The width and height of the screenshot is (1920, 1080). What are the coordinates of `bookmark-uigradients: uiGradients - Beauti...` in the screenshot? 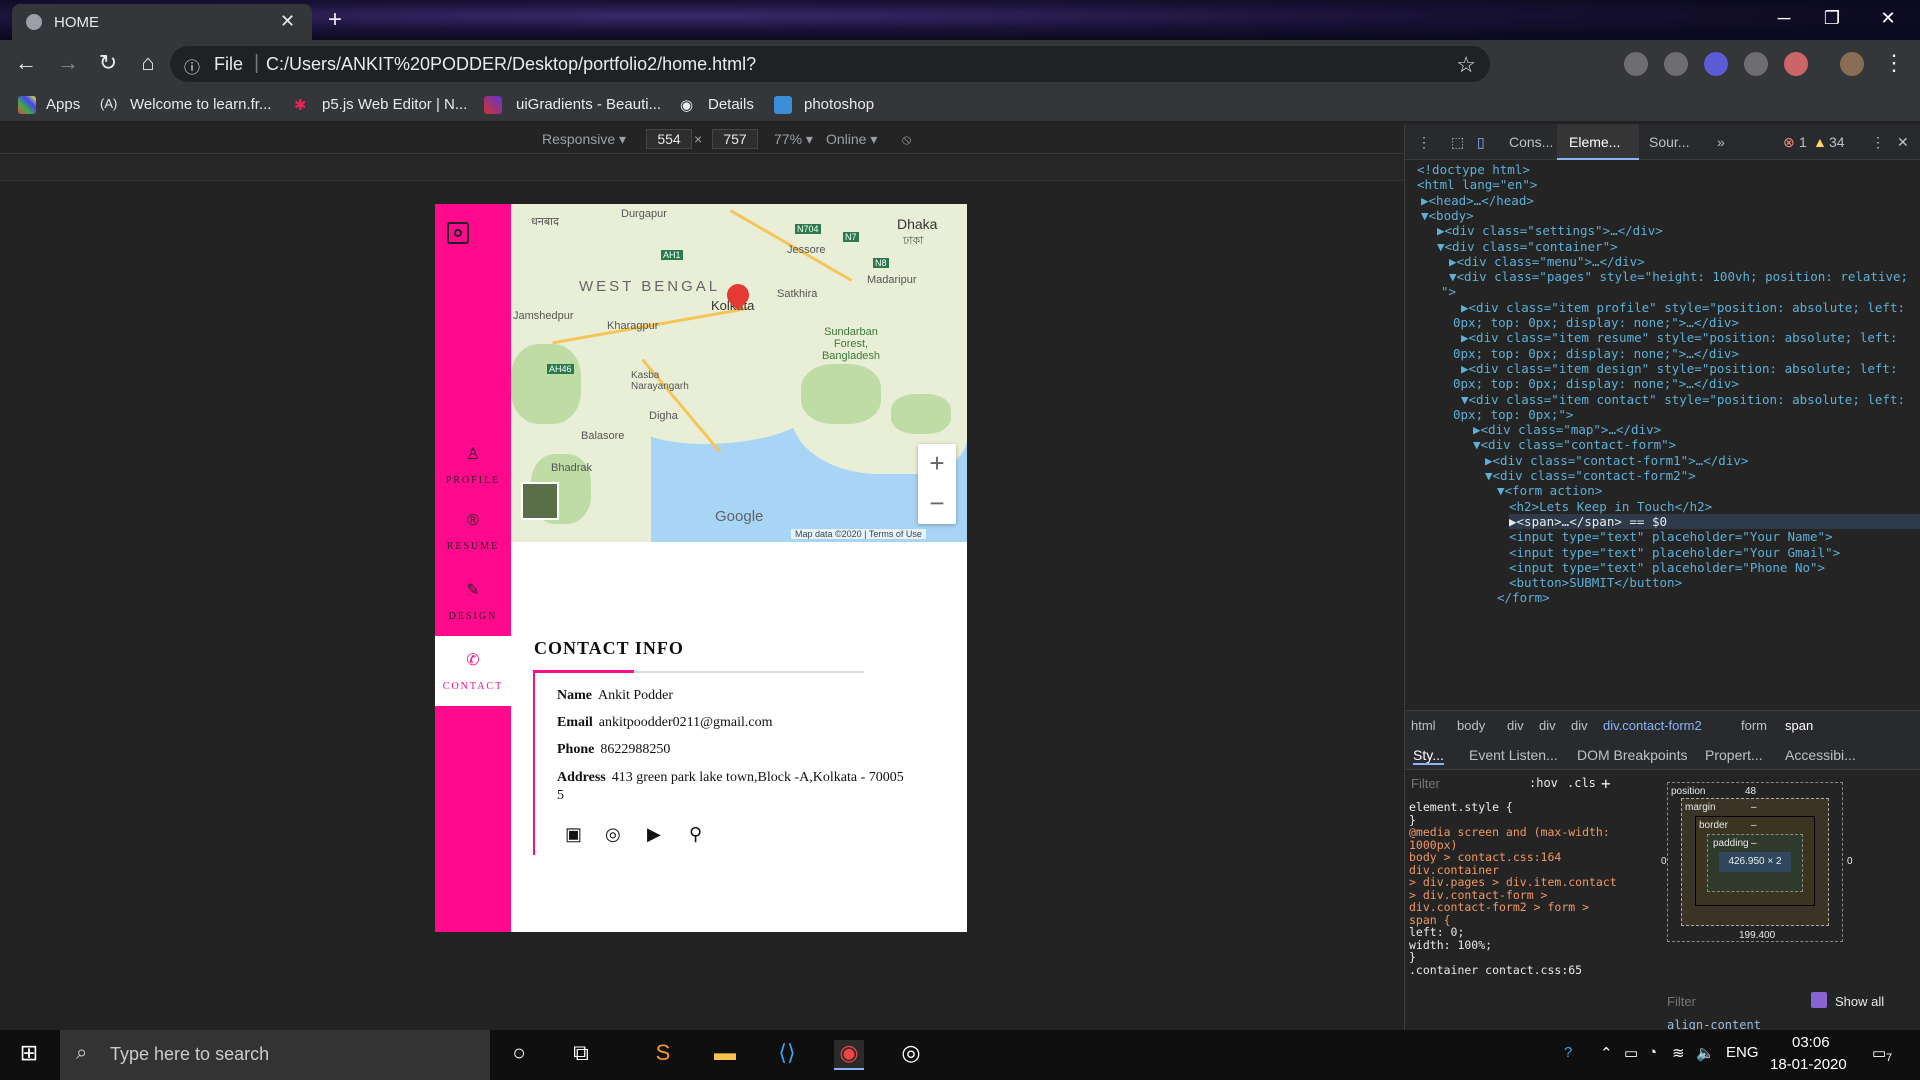 It's located at (588, 104).